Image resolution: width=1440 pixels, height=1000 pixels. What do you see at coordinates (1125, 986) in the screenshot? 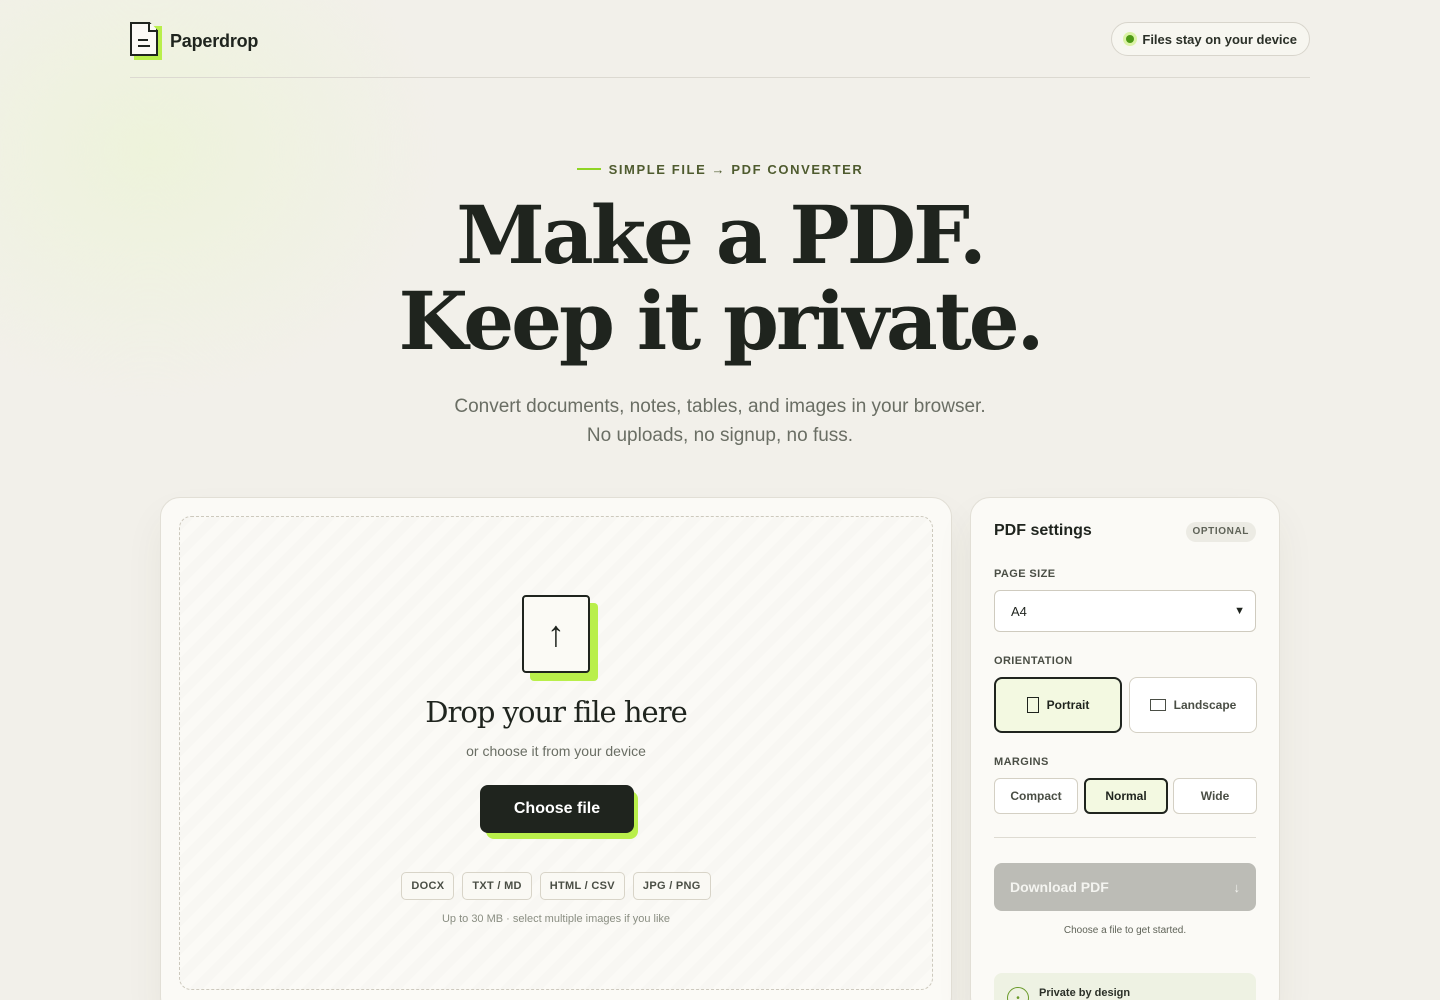
I see `private-by-design-note: • Private by design` at bounding box center [1125, 986].